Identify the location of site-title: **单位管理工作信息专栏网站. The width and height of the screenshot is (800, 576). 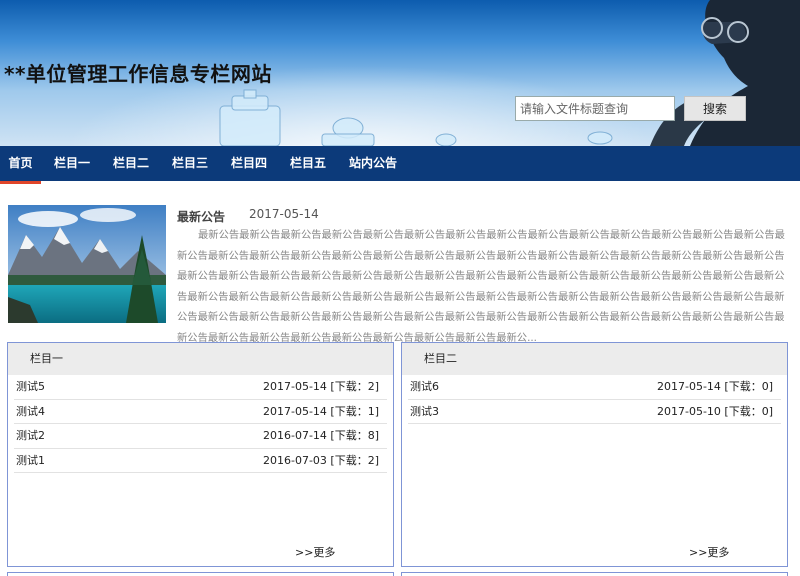
(138, 74).